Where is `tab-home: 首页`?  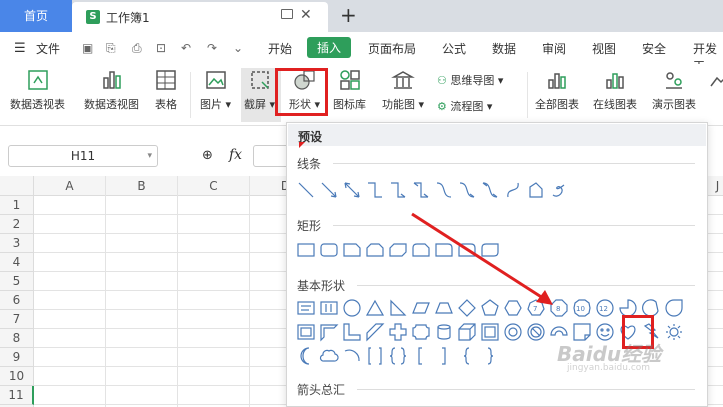
tab-home: 首页 is located at coordinates (36, 16).